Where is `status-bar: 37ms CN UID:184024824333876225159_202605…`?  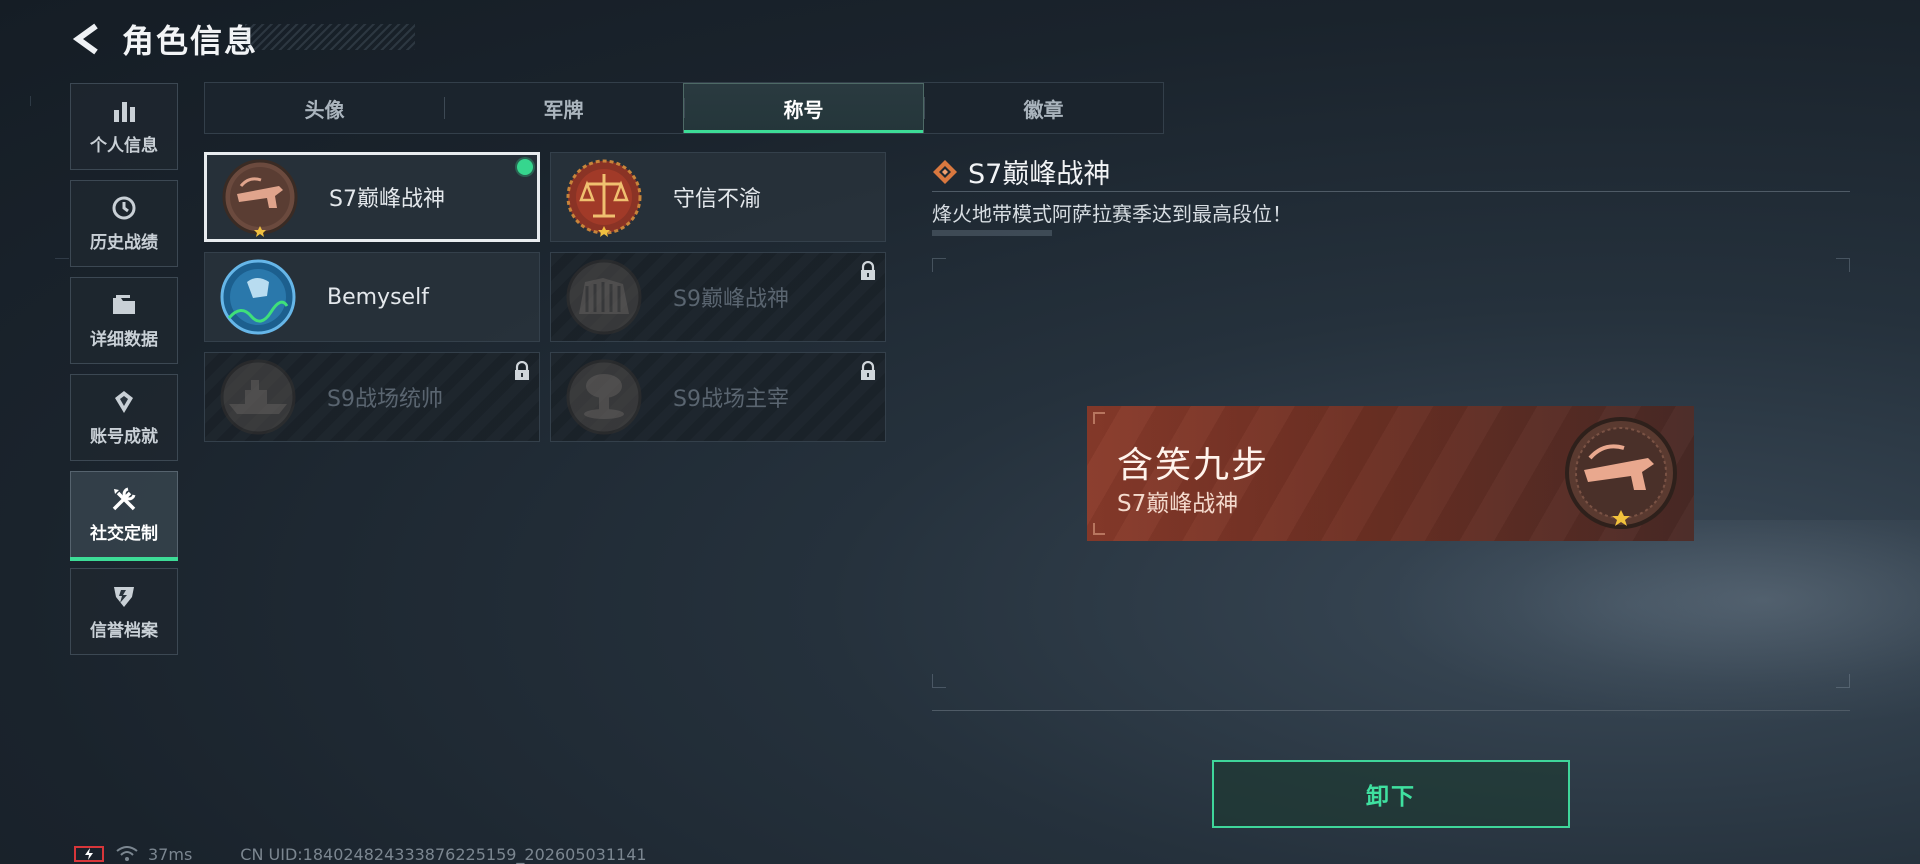 status-bar: 37ms CN UID:184024824333876225159_202605… is located at coordinates (360, 854).